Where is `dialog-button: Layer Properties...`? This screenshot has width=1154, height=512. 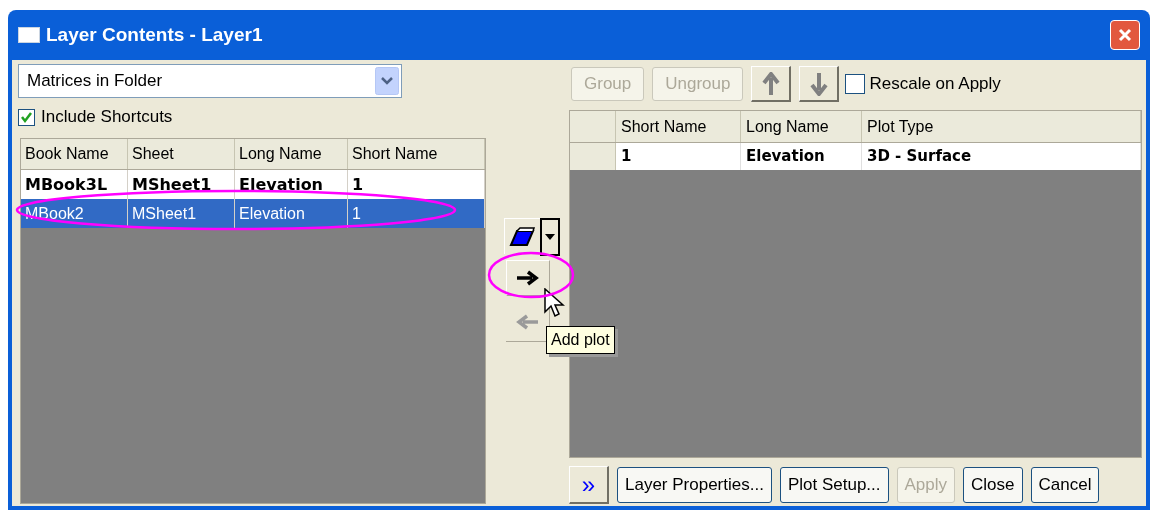 dialog-button: Layer Properties... is located at coordinates (694, 485).